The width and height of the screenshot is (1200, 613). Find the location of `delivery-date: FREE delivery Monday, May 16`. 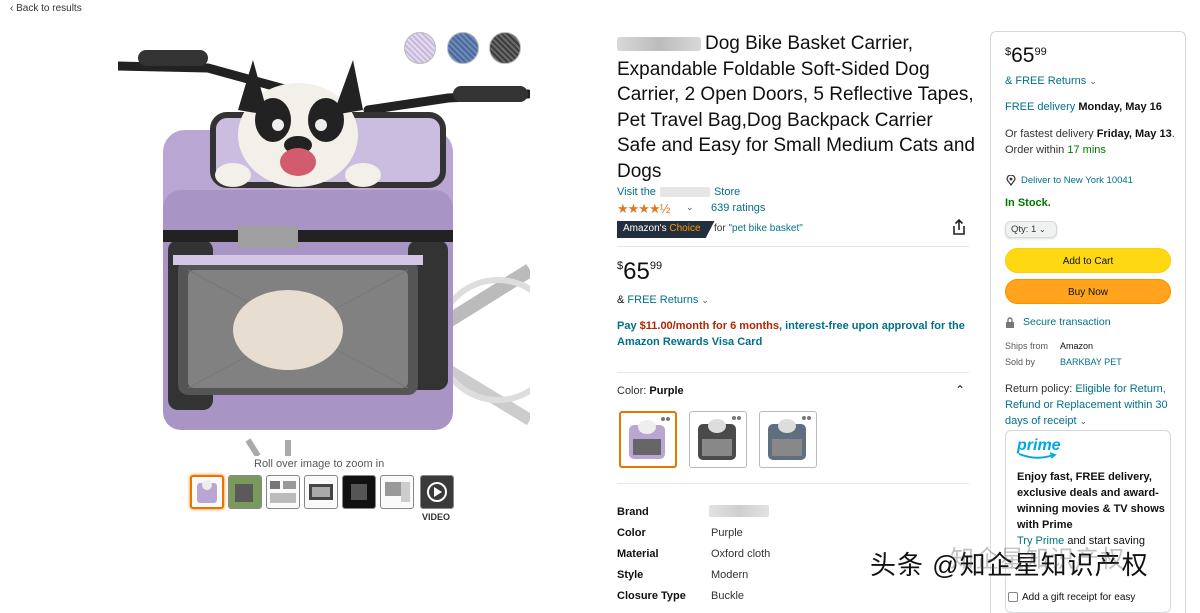

delivery-date: FREE delivery Monday, May 16 is located at coordinates (1083, 107).